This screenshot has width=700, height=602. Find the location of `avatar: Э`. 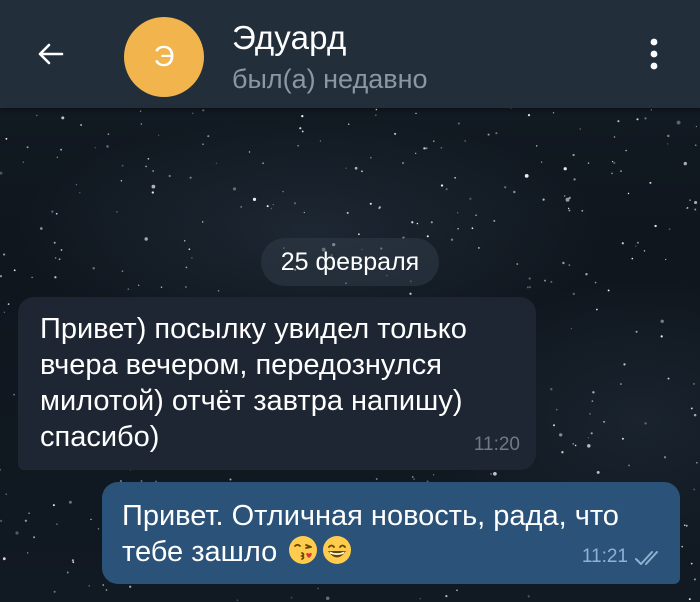

avatar: Э is located at coordinates (164, 57).